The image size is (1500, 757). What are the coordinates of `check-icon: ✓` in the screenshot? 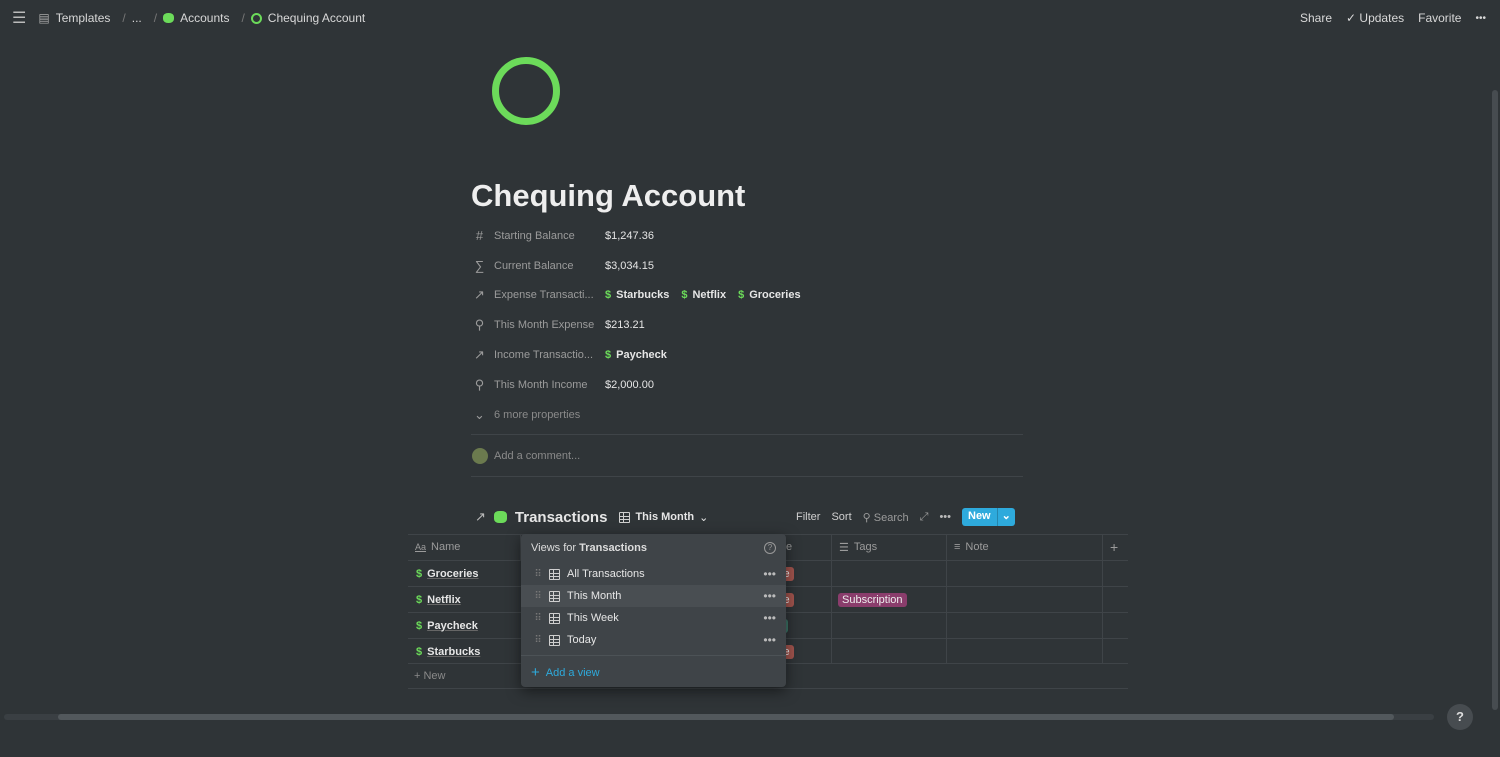 It's located at (1353, 18).